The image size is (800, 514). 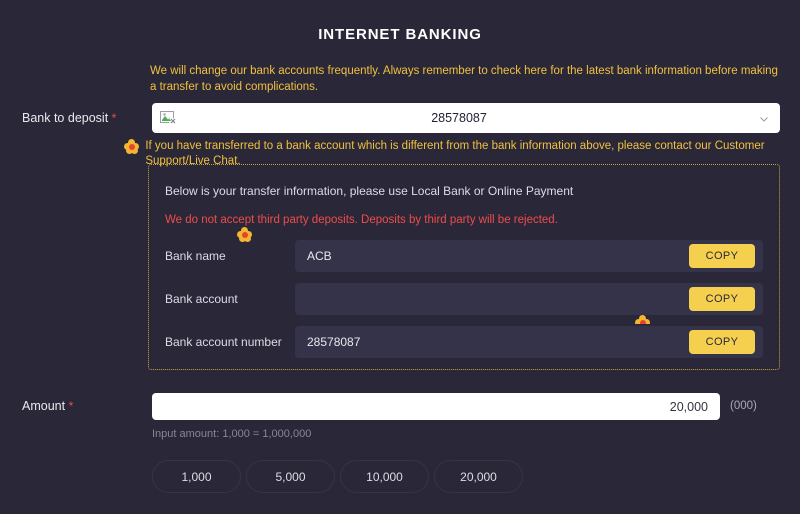 I want to click on bank-to-deposit-label-text: Bank to deposit, so click(x=65, y=118).